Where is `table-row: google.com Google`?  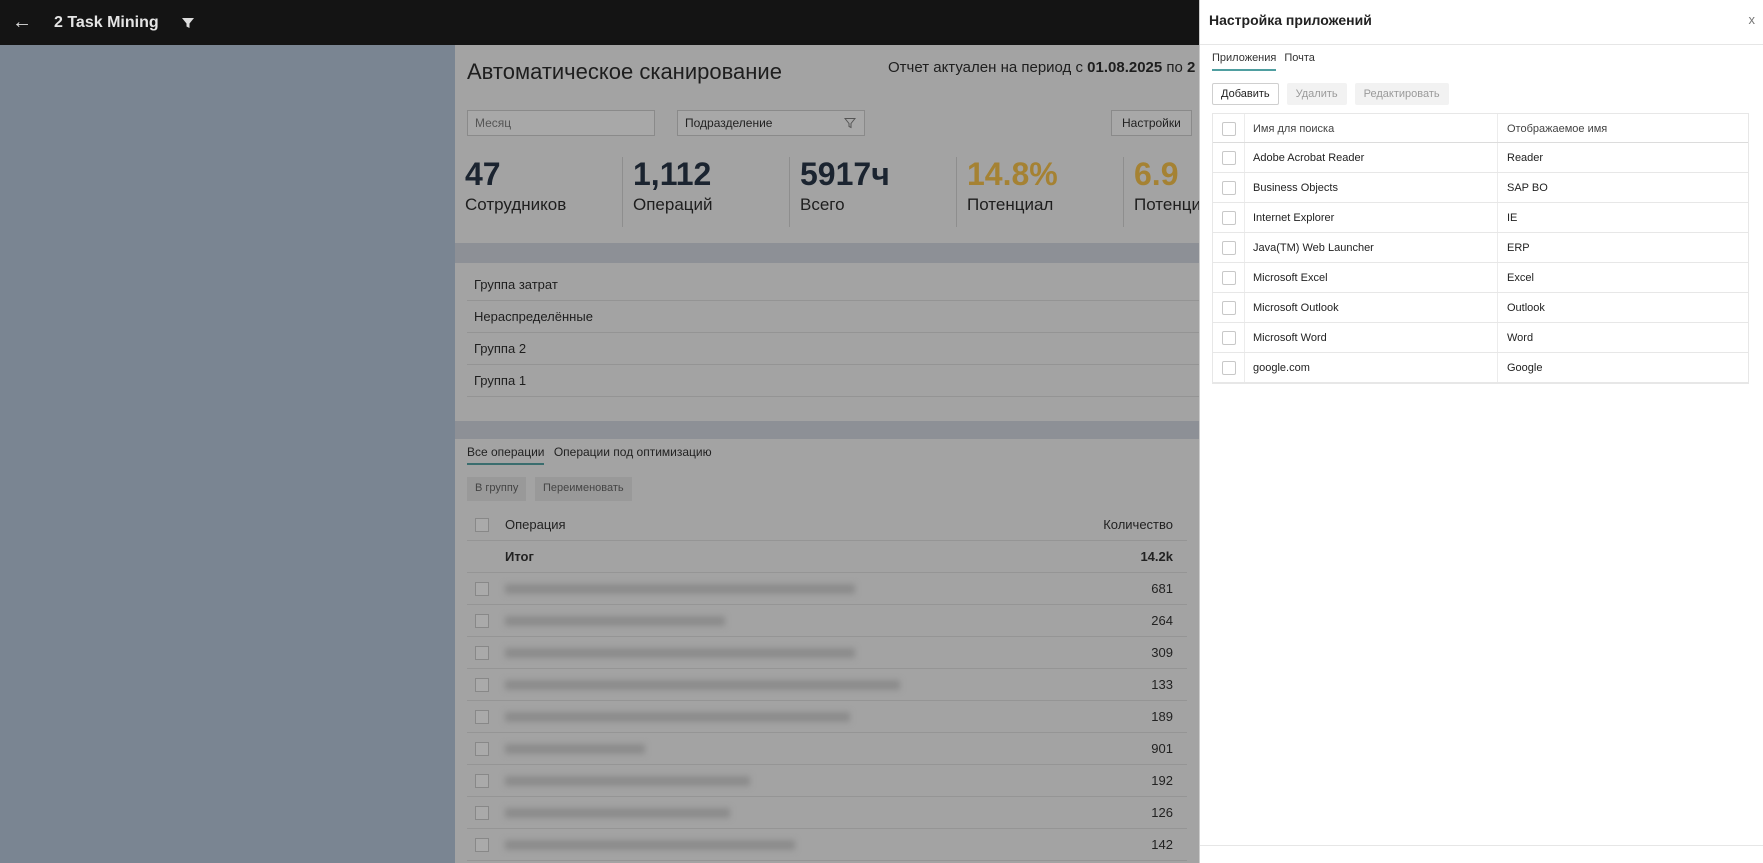
table-row: google.com Google is located at coordinates (1480, 368).